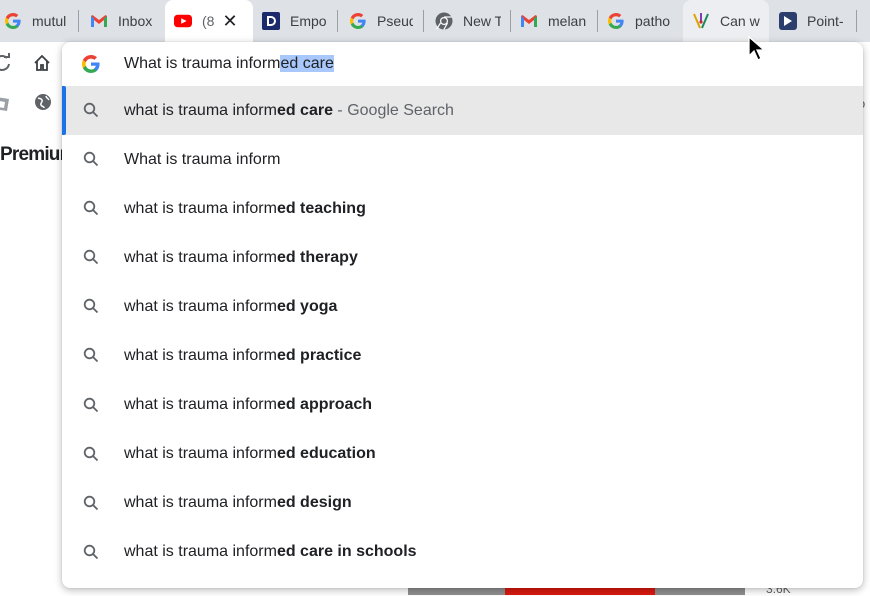 This screenshot has height=596, width=870. I want to click on suggestion-text: what is trauma informed education, so click(250, 454).